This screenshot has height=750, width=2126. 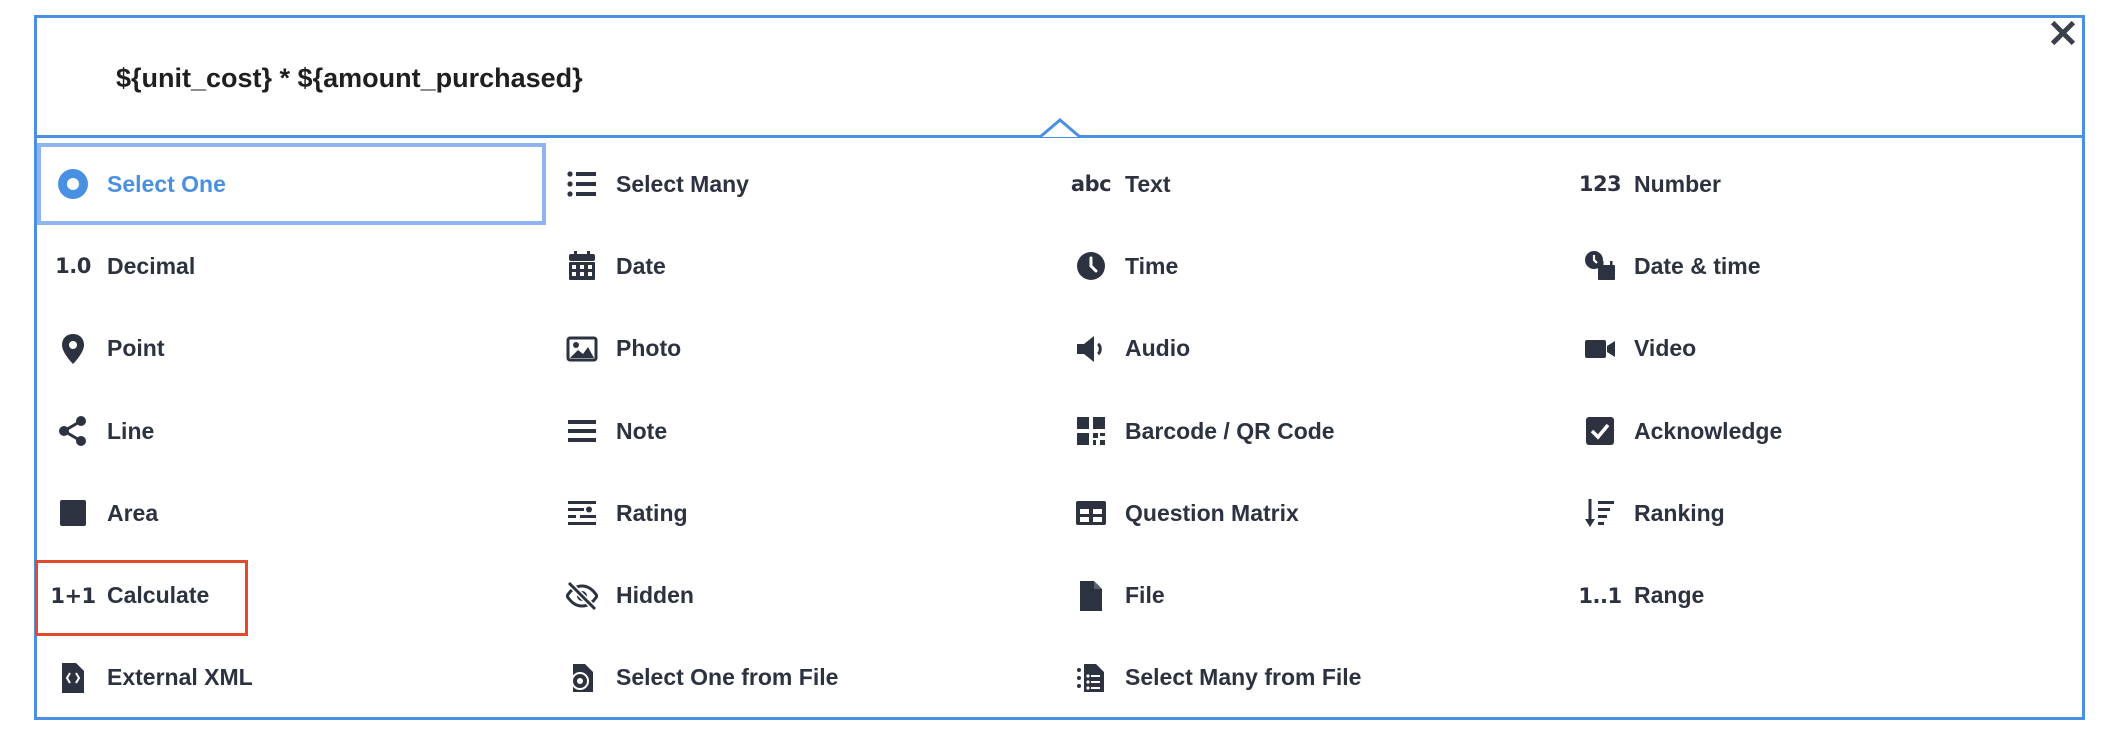 What do you see at coordinates (1309, 266) in the screenshot?
I see `type-time: Time` at bounding box center [1309, 266].